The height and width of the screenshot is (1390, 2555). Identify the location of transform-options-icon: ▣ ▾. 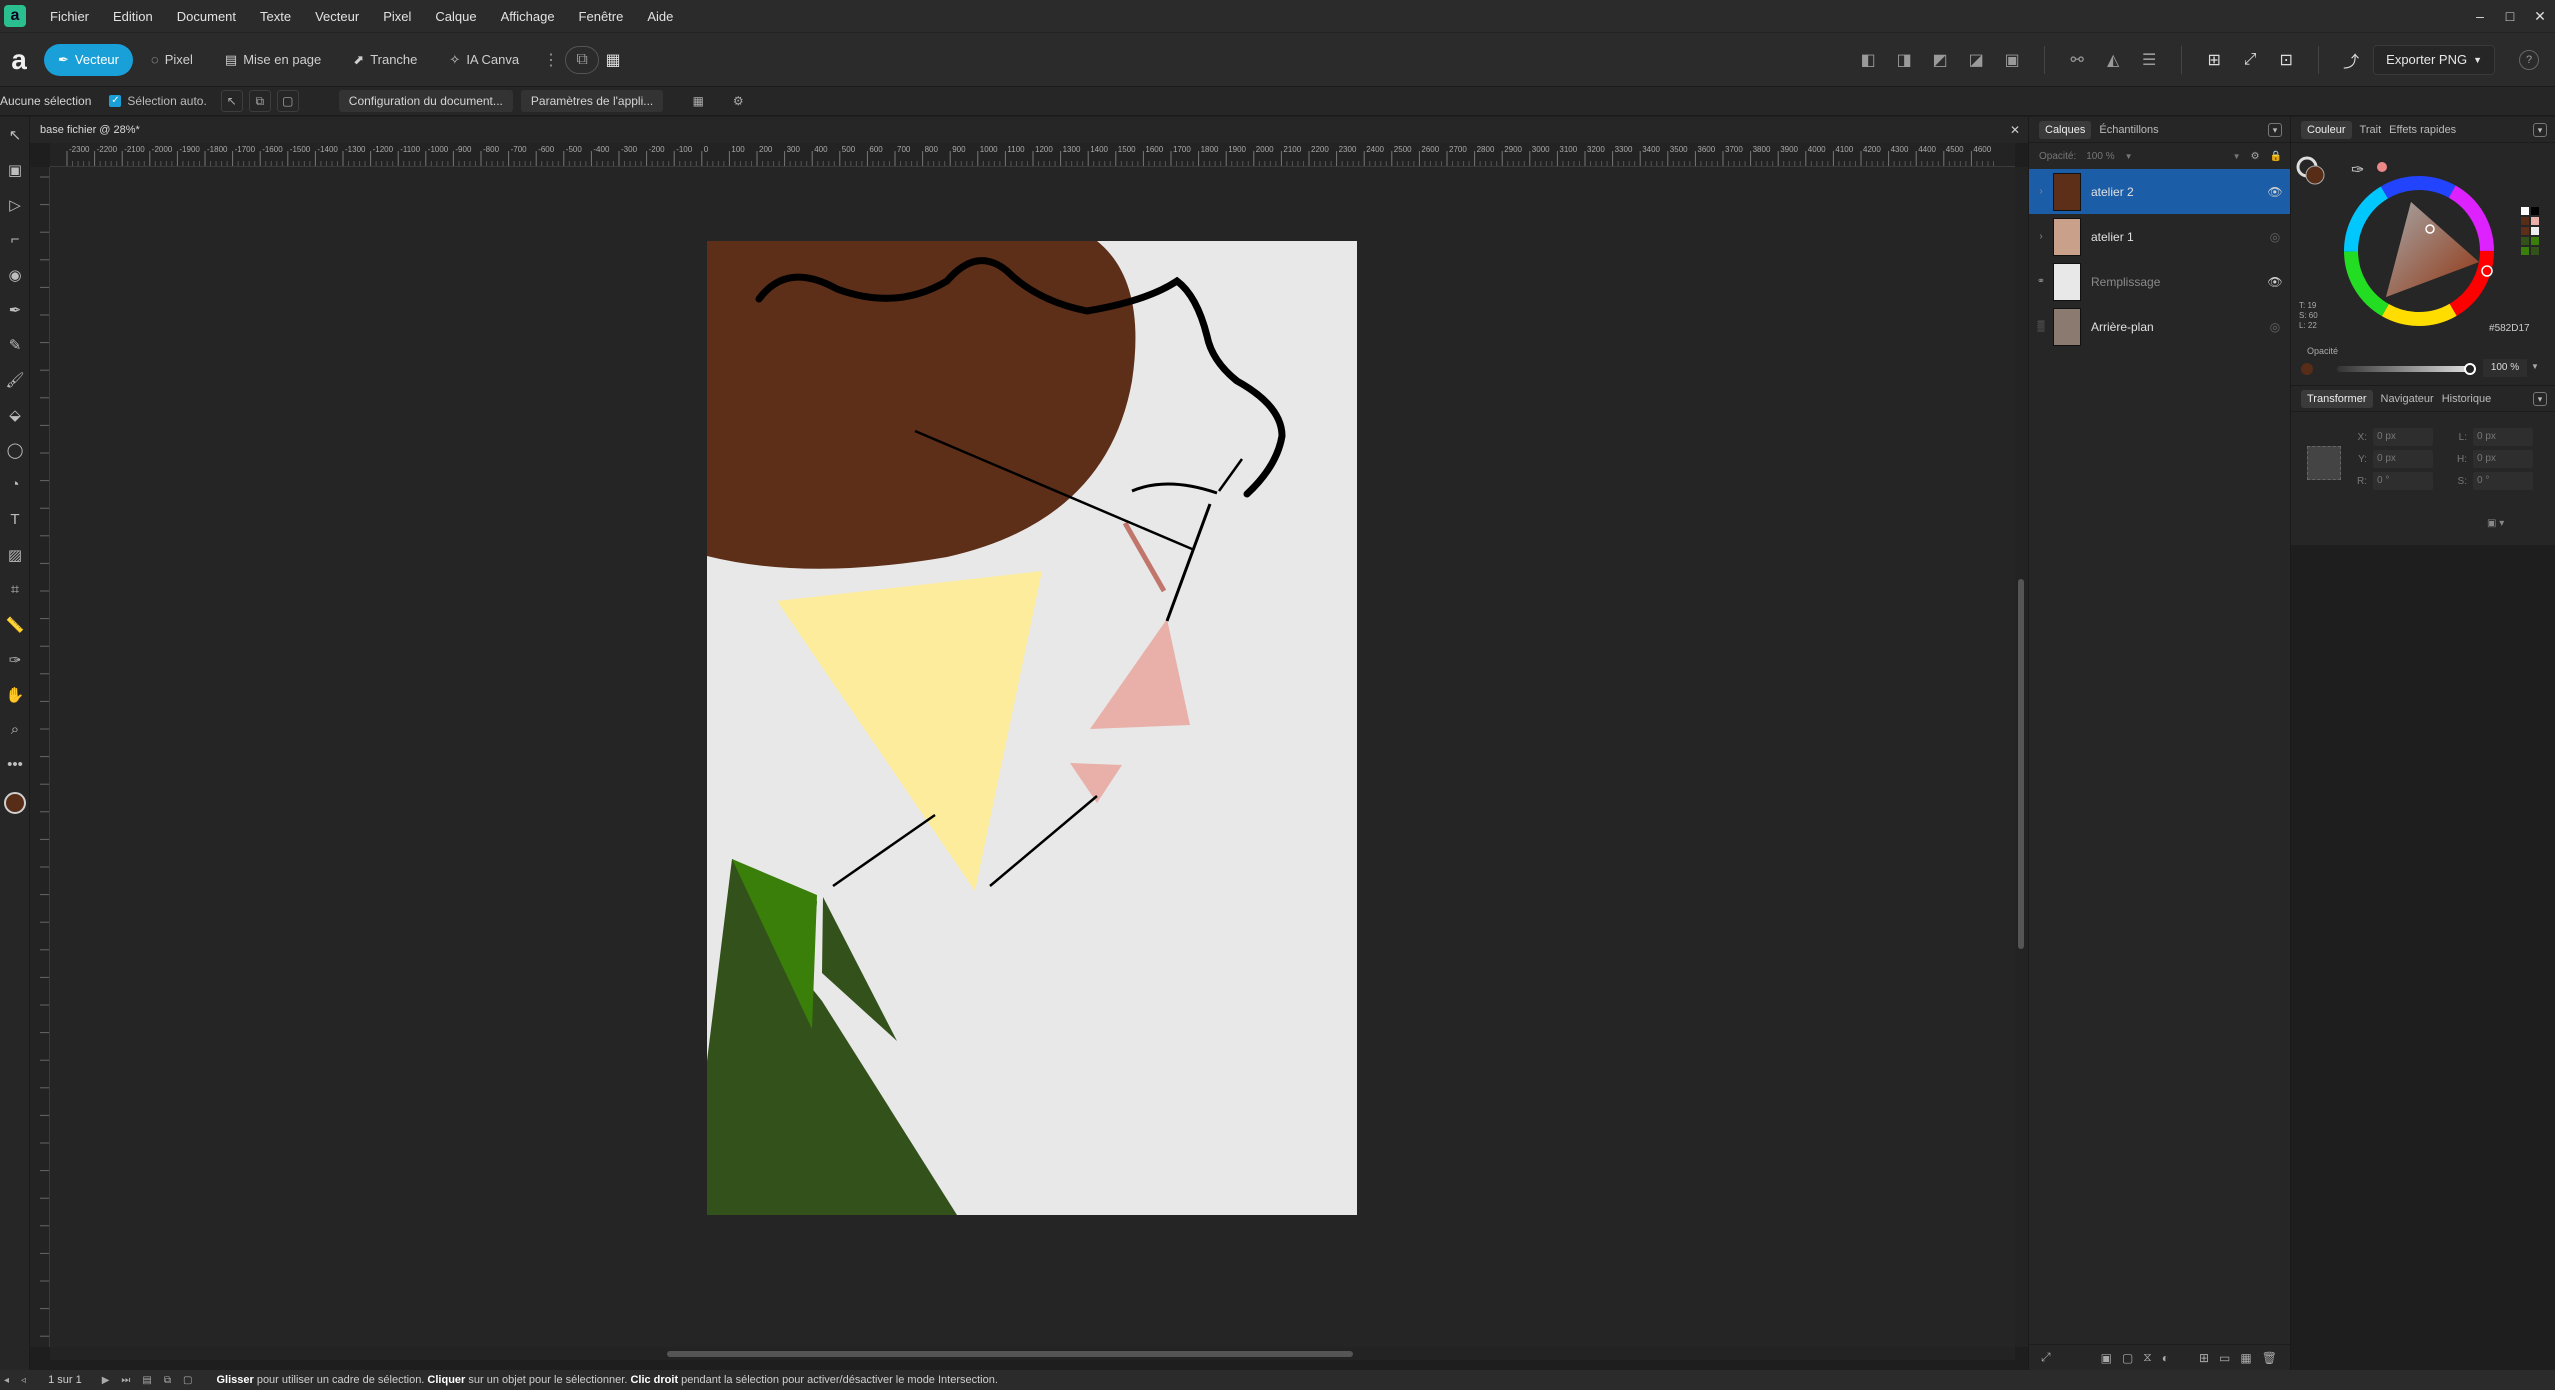
(2495, 523).